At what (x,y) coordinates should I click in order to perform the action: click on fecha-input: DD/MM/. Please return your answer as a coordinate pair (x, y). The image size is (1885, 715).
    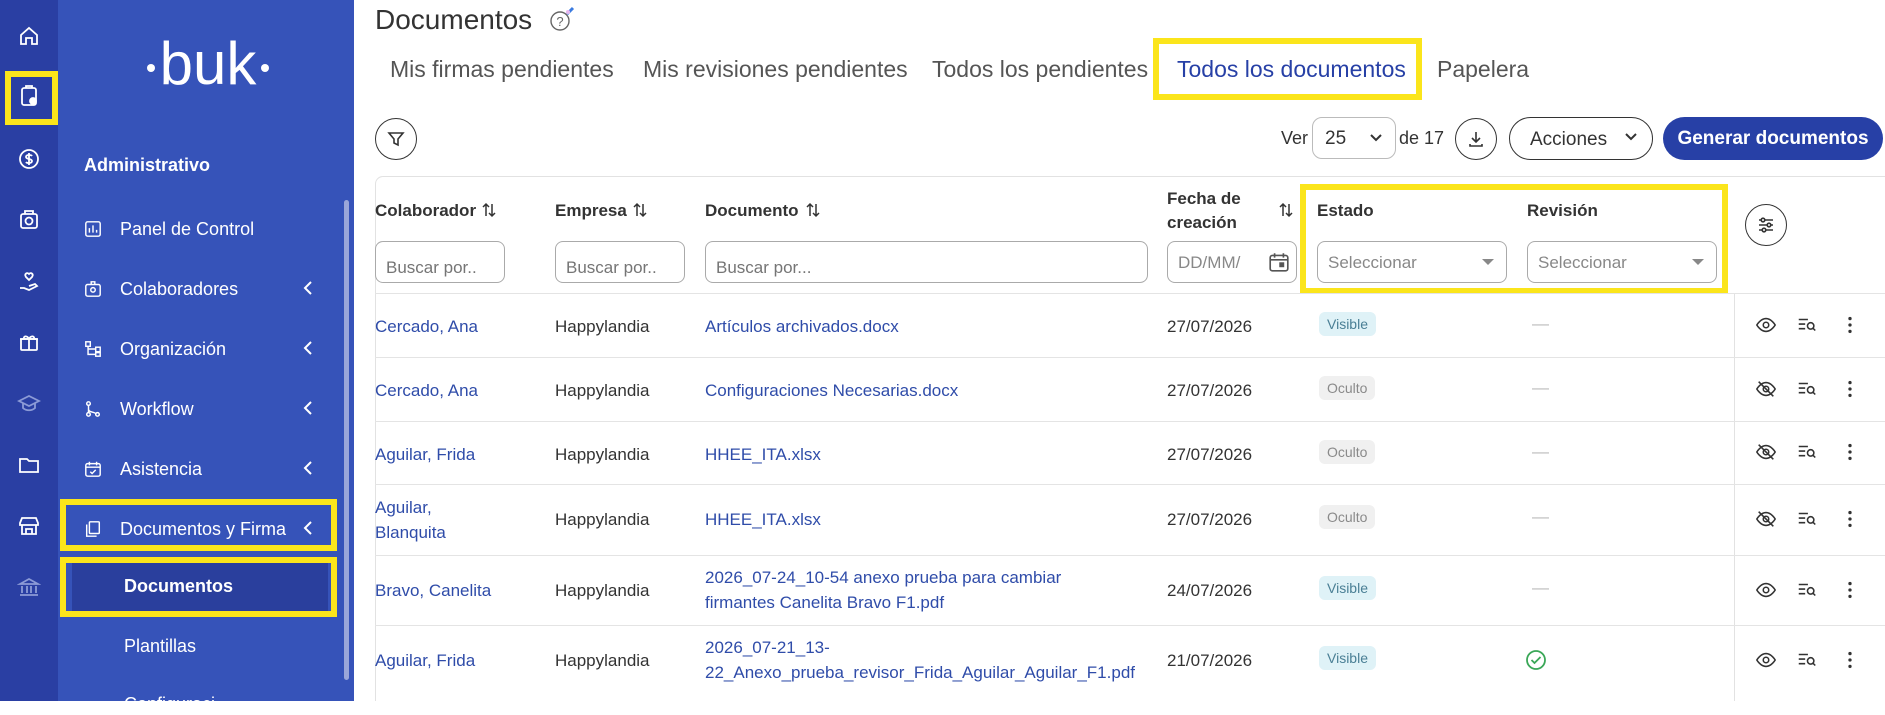
    Looking at the image, I should click on (1232, 262).